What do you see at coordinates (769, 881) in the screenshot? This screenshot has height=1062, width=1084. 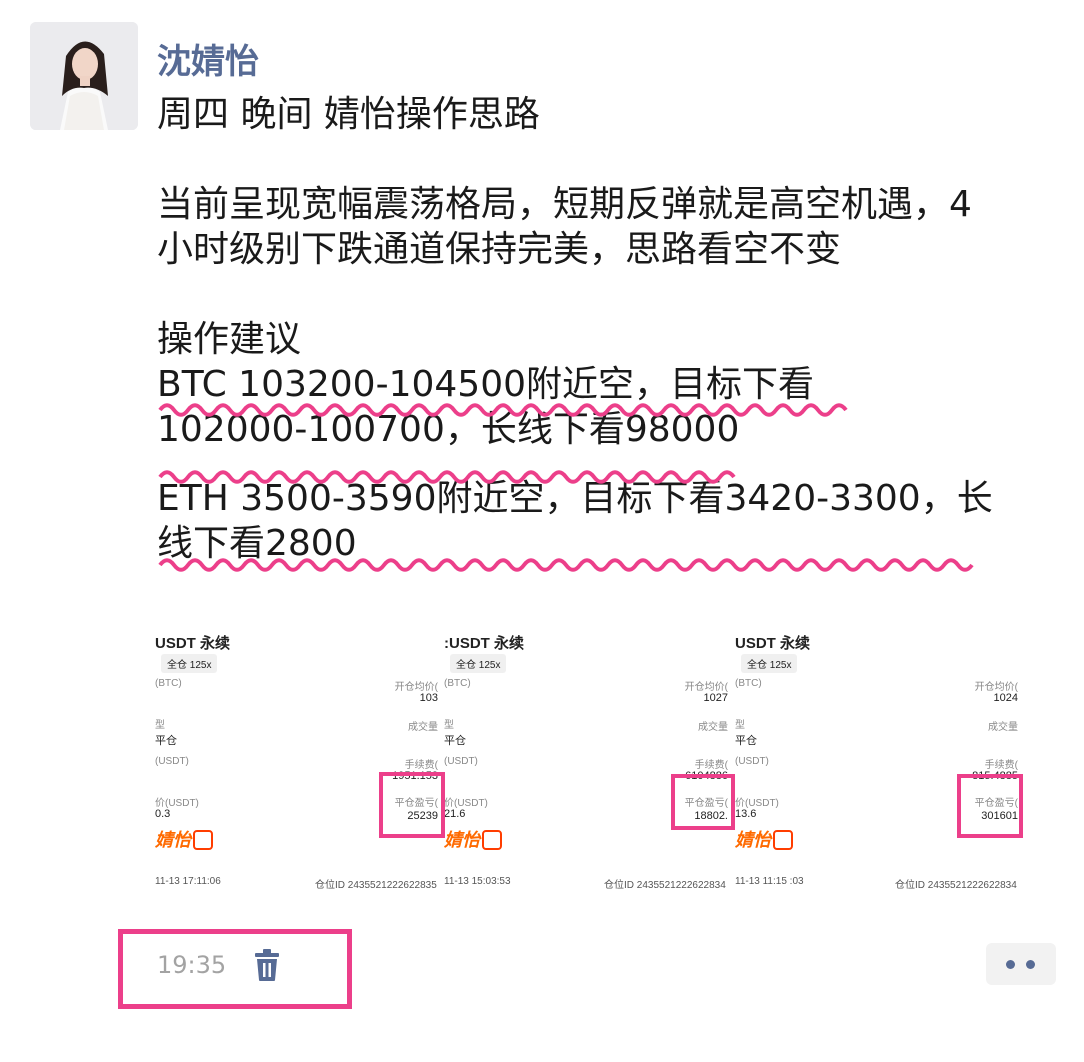 I see `trade-timestamp: 11-13 11:15 :03` at bounding box center [769, 881].